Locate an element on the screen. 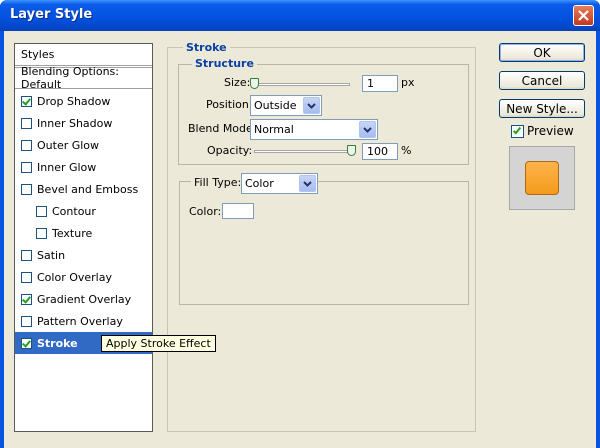 This screenshot has height=448, width=600. stroke-group-title: Stroke is located at coordinates (206, 47).